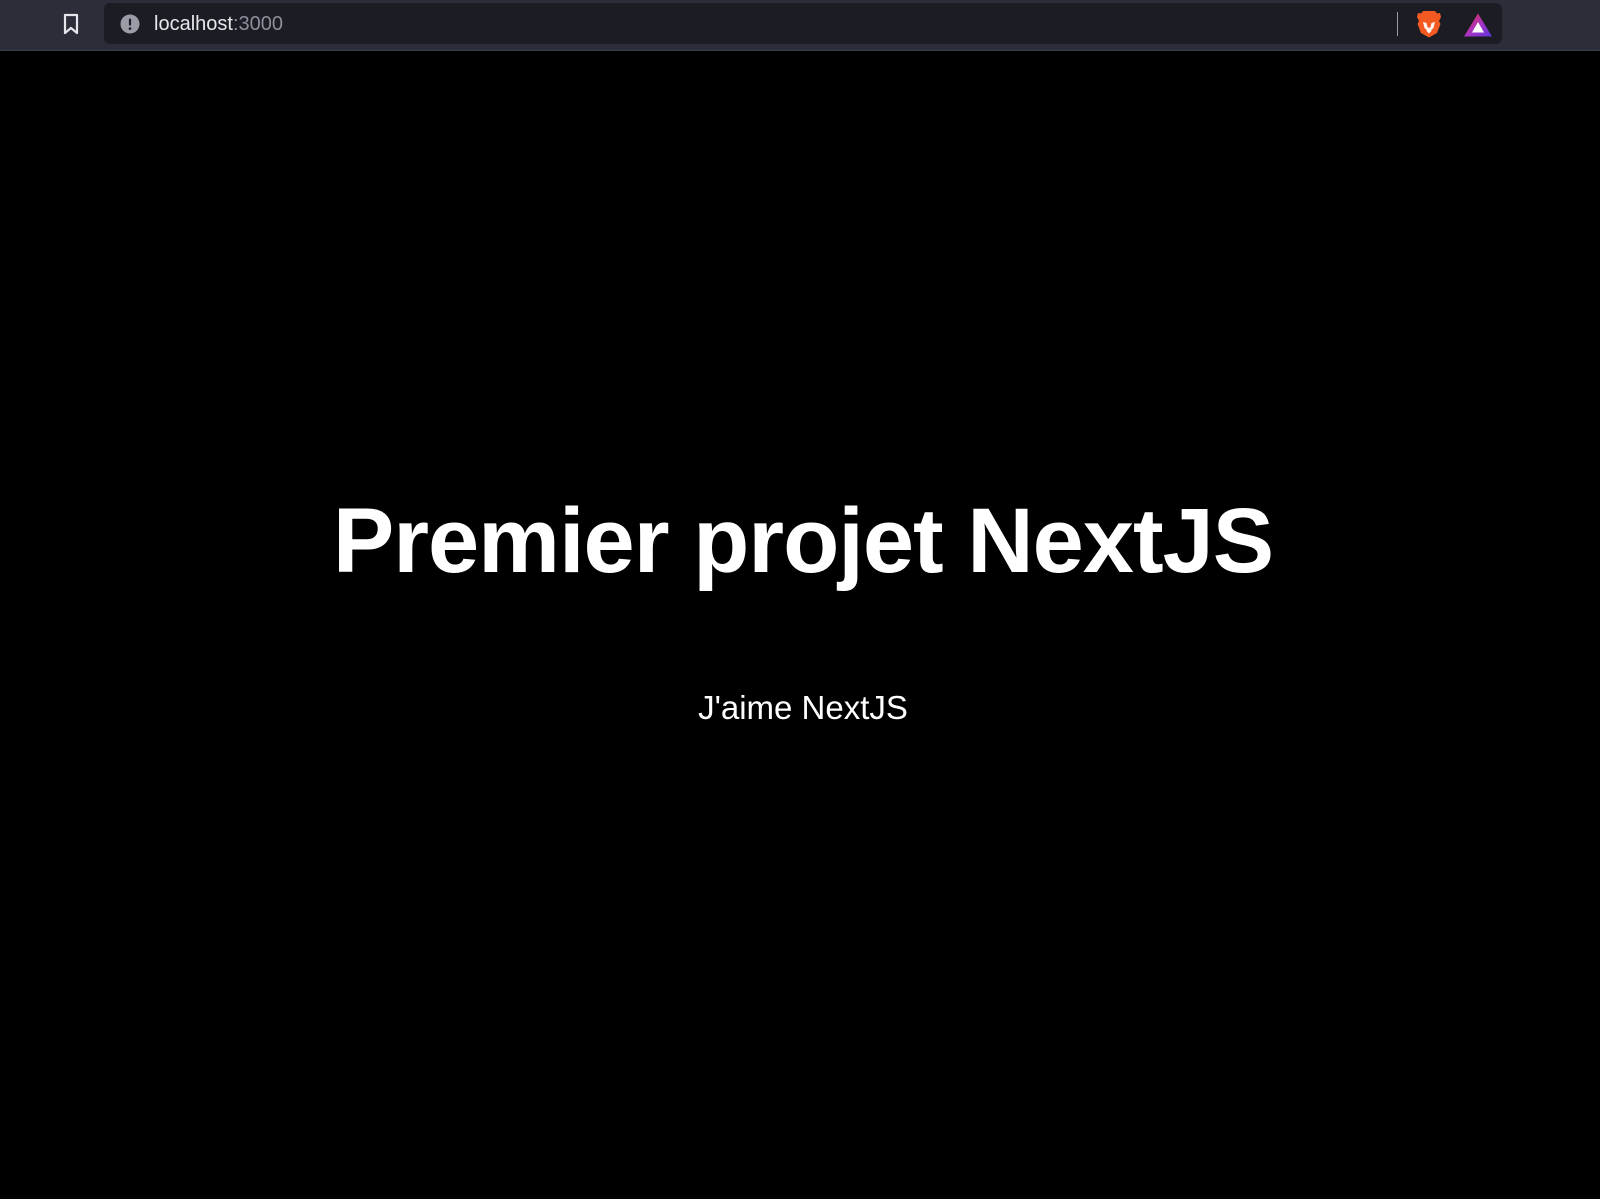  What do you see at coordinates (803, 541) in the screenshot?
I see `page-title: Premier projet NextJS` at bounding box center [803, 541].